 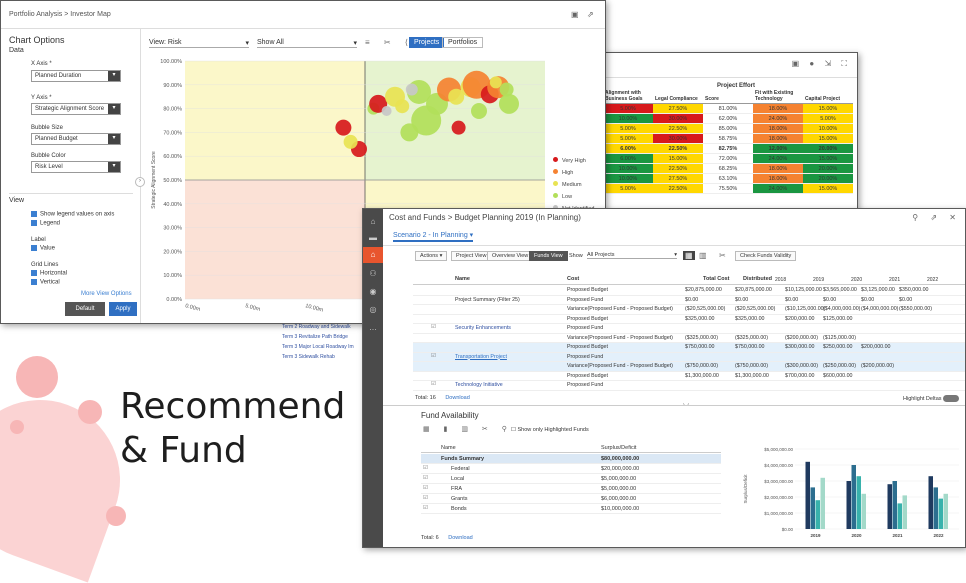 I want to click on show-select: All Projects ▾, so click(x=632, y=255).